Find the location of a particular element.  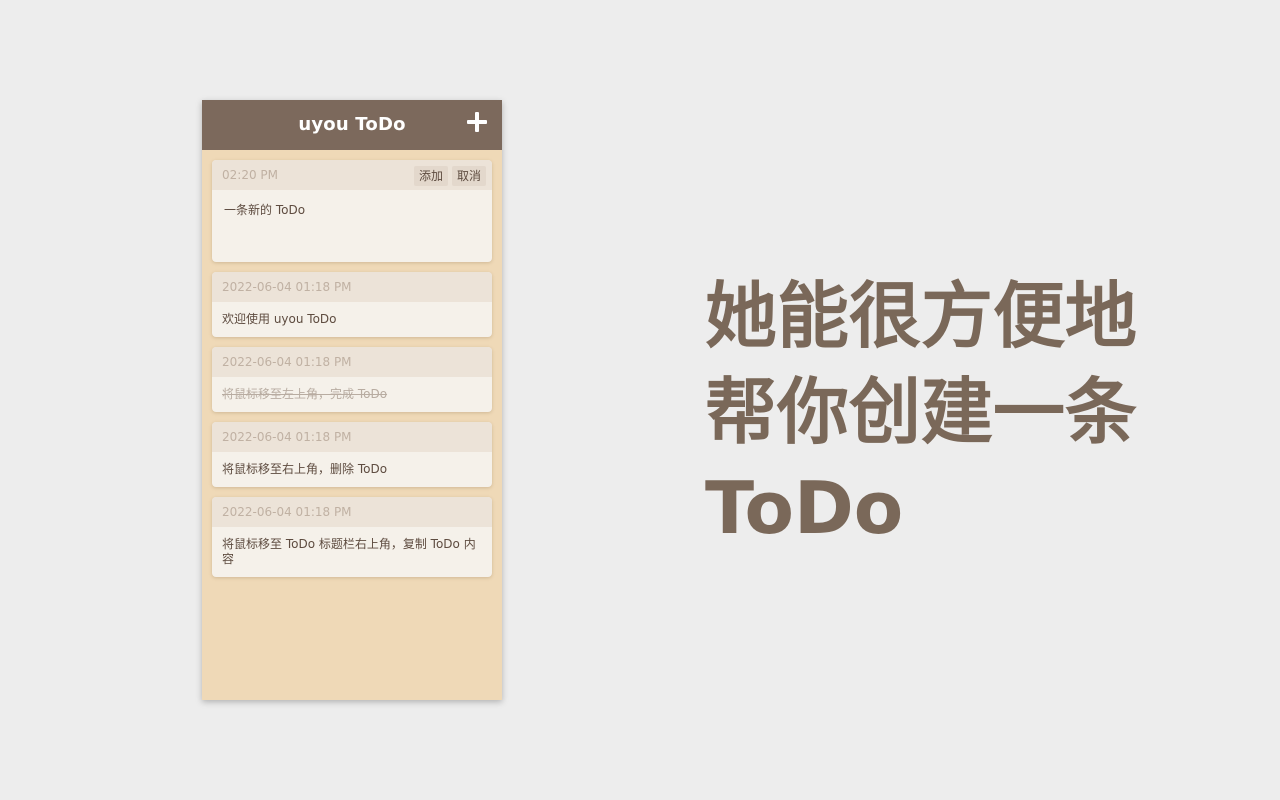

plus-icon is located at coordinates (477, 122).